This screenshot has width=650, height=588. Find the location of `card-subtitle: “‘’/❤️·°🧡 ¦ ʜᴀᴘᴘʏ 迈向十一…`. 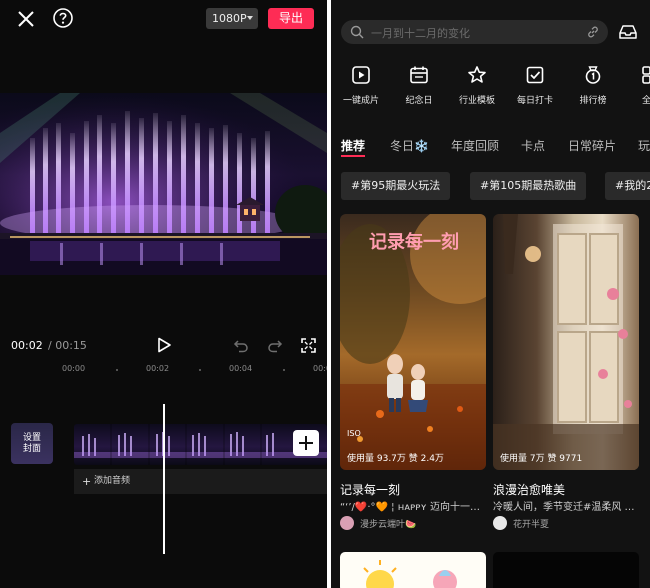

card-subtitle: “‘’/❤️·°🧡 ¦ ʜᴀᴘᴘʏ 迈向十一… is located at coordinates (410, 507).